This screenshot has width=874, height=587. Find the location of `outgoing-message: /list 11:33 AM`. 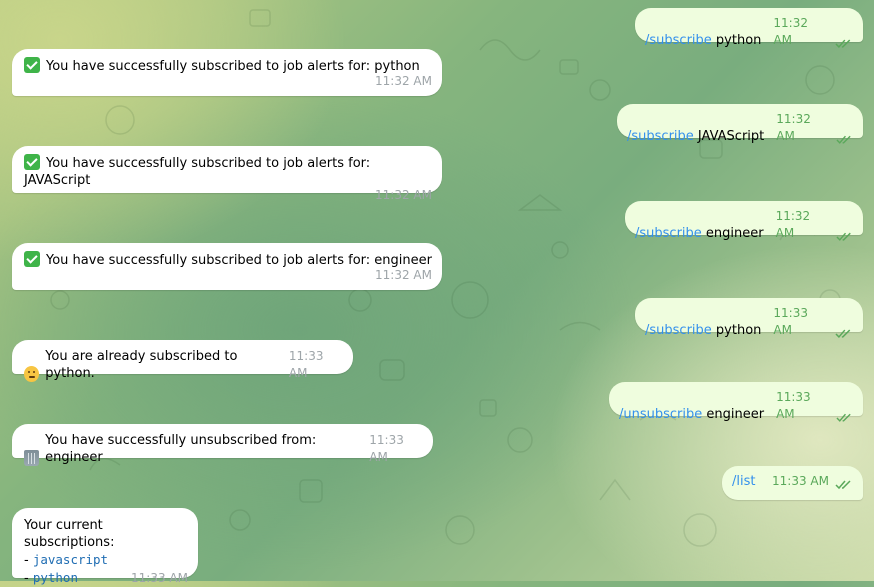

outgoing-message: /list 11:33 AM is located at coordinates (792, 483).